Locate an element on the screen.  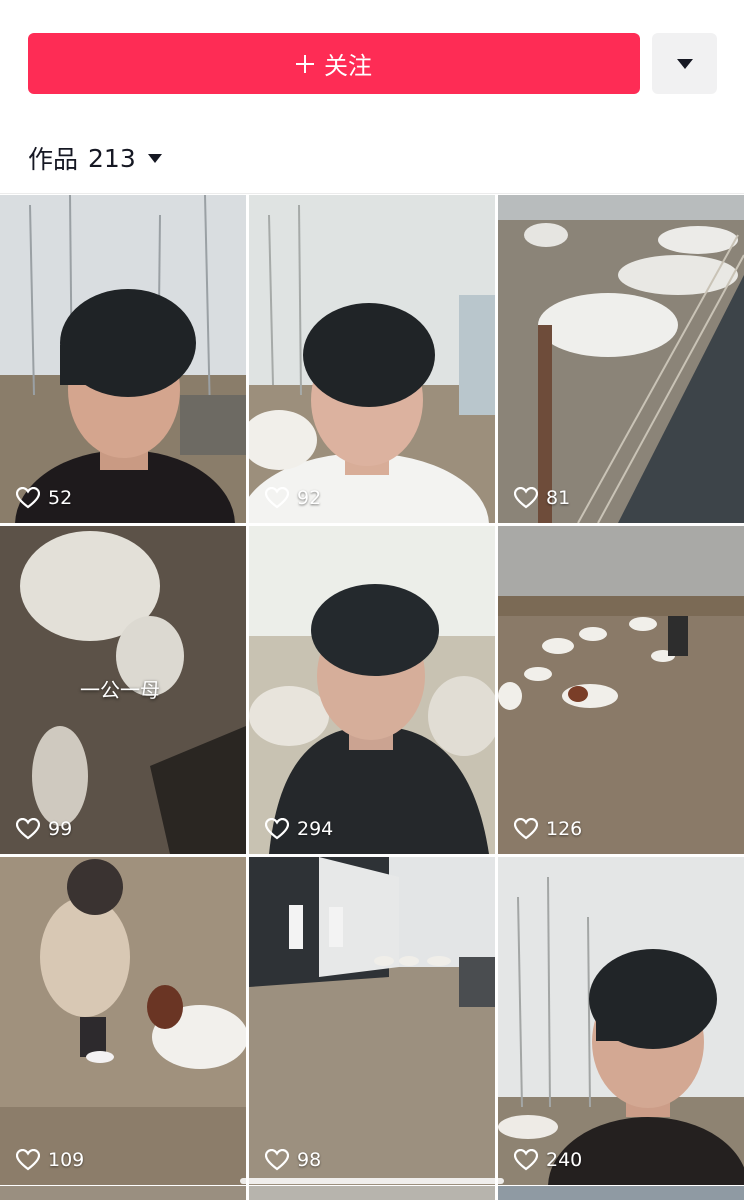
video-thumbnail: 一公一母 99 is located at coordinates (123, 690).